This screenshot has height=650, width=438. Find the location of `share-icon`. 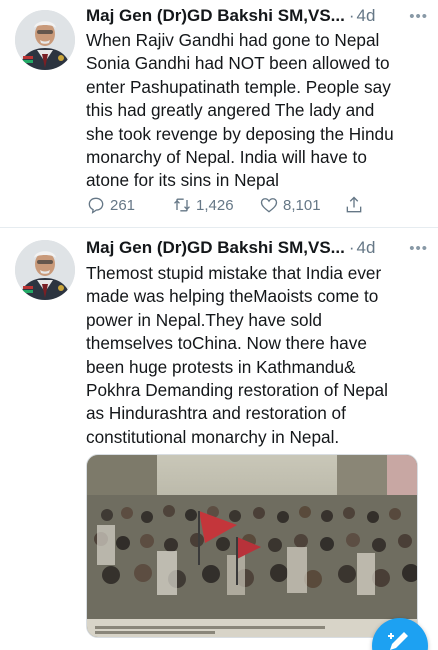

share-icon is located at coordinates (354, 204).